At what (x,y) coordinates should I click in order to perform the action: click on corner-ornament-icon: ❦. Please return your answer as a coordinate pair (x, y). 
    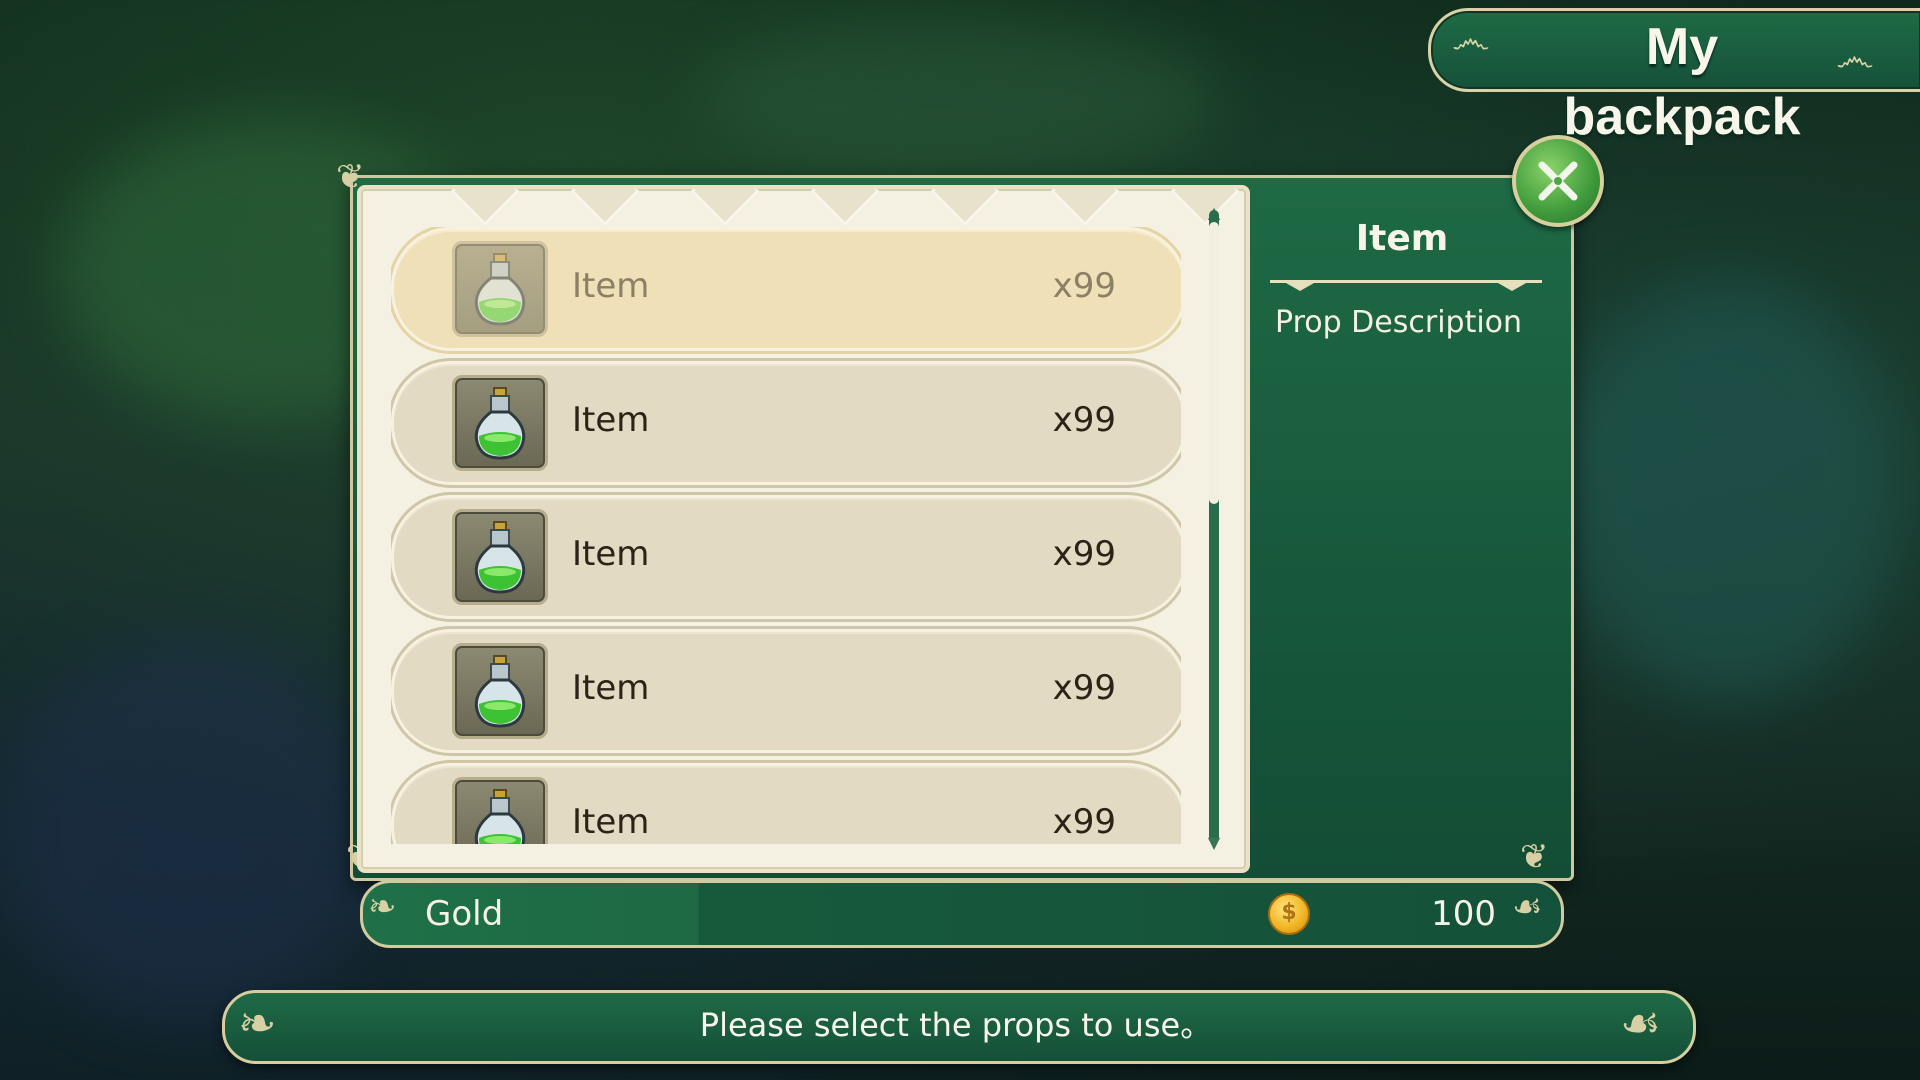
    Looking at the image, I should click on (1534, 857).